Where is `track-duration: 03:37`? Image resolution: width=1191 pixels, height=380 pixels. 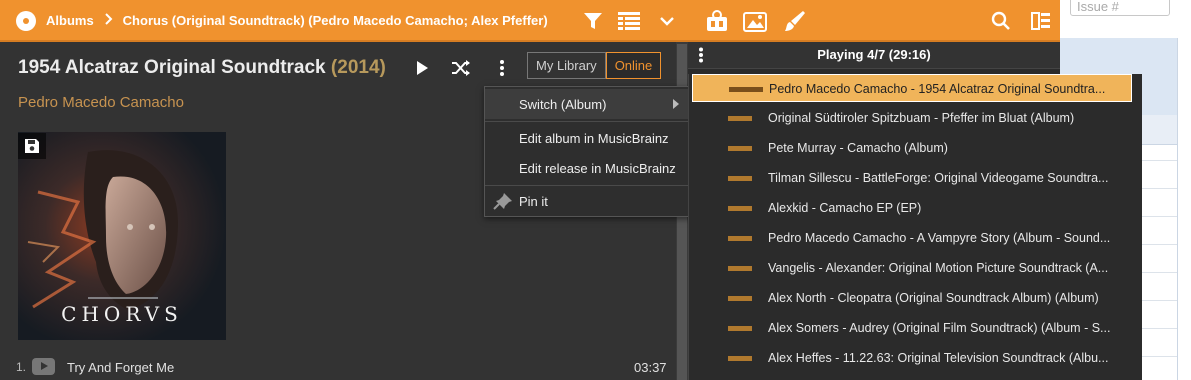 track-duration: 03:37 is located at coordinates (650, 367).